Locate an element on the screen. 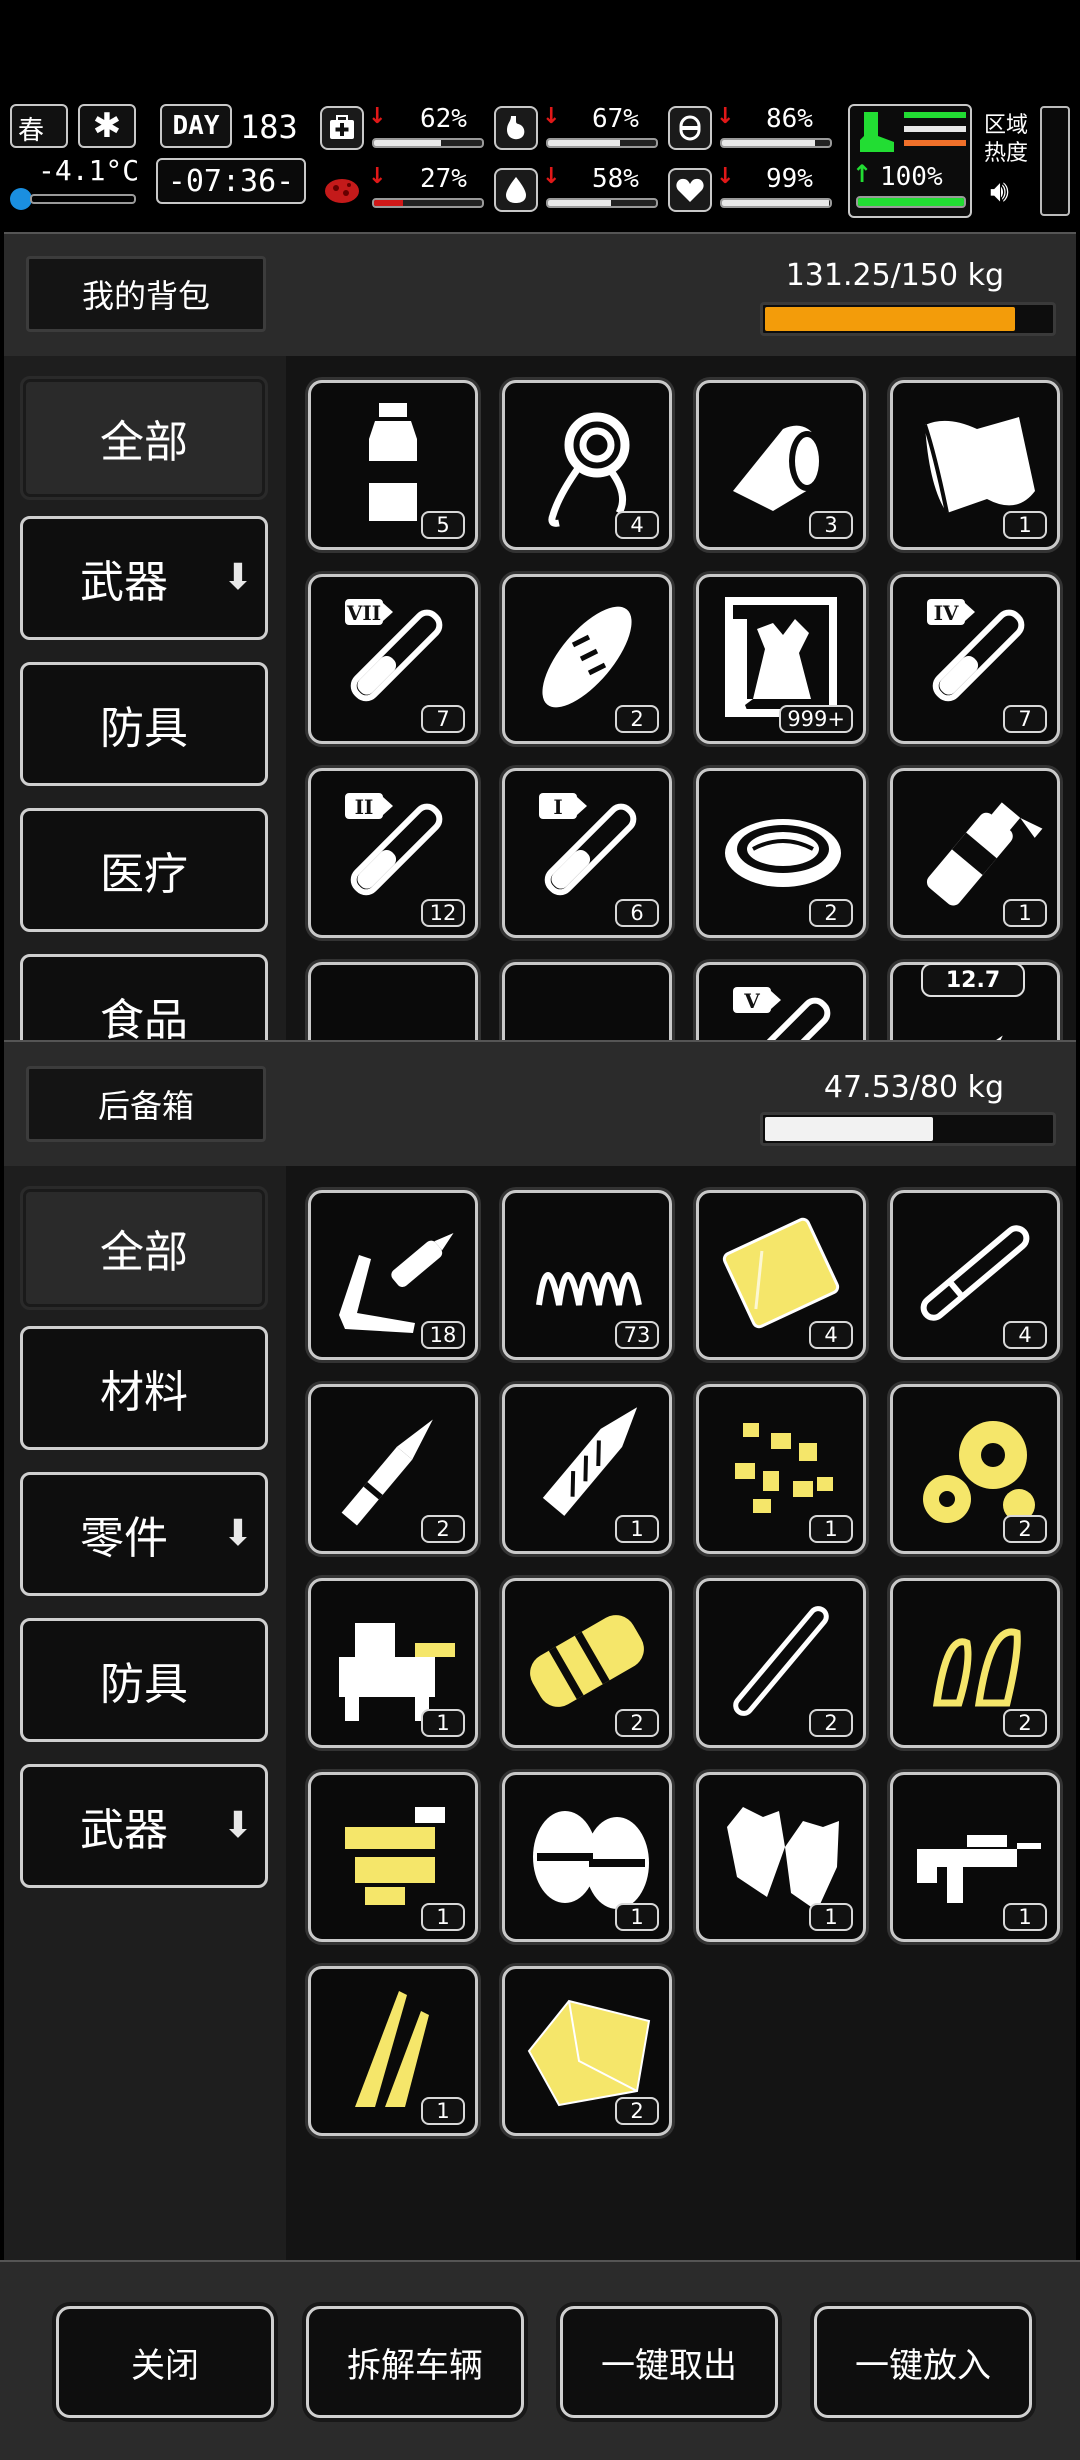 This screenshot has width=1080, height=2460. take-all-button: 一键取出 is located at coordinates (669, 2362).